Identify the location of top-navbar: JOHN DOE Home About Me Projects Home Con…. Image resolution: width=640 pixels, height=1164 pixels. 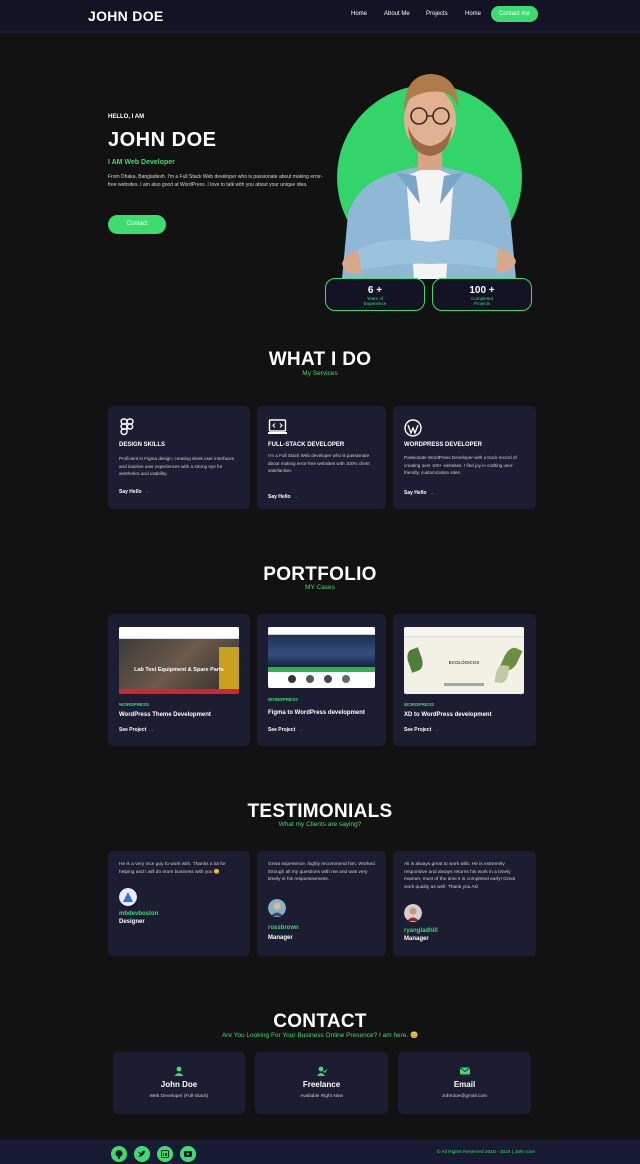
(320, 16).